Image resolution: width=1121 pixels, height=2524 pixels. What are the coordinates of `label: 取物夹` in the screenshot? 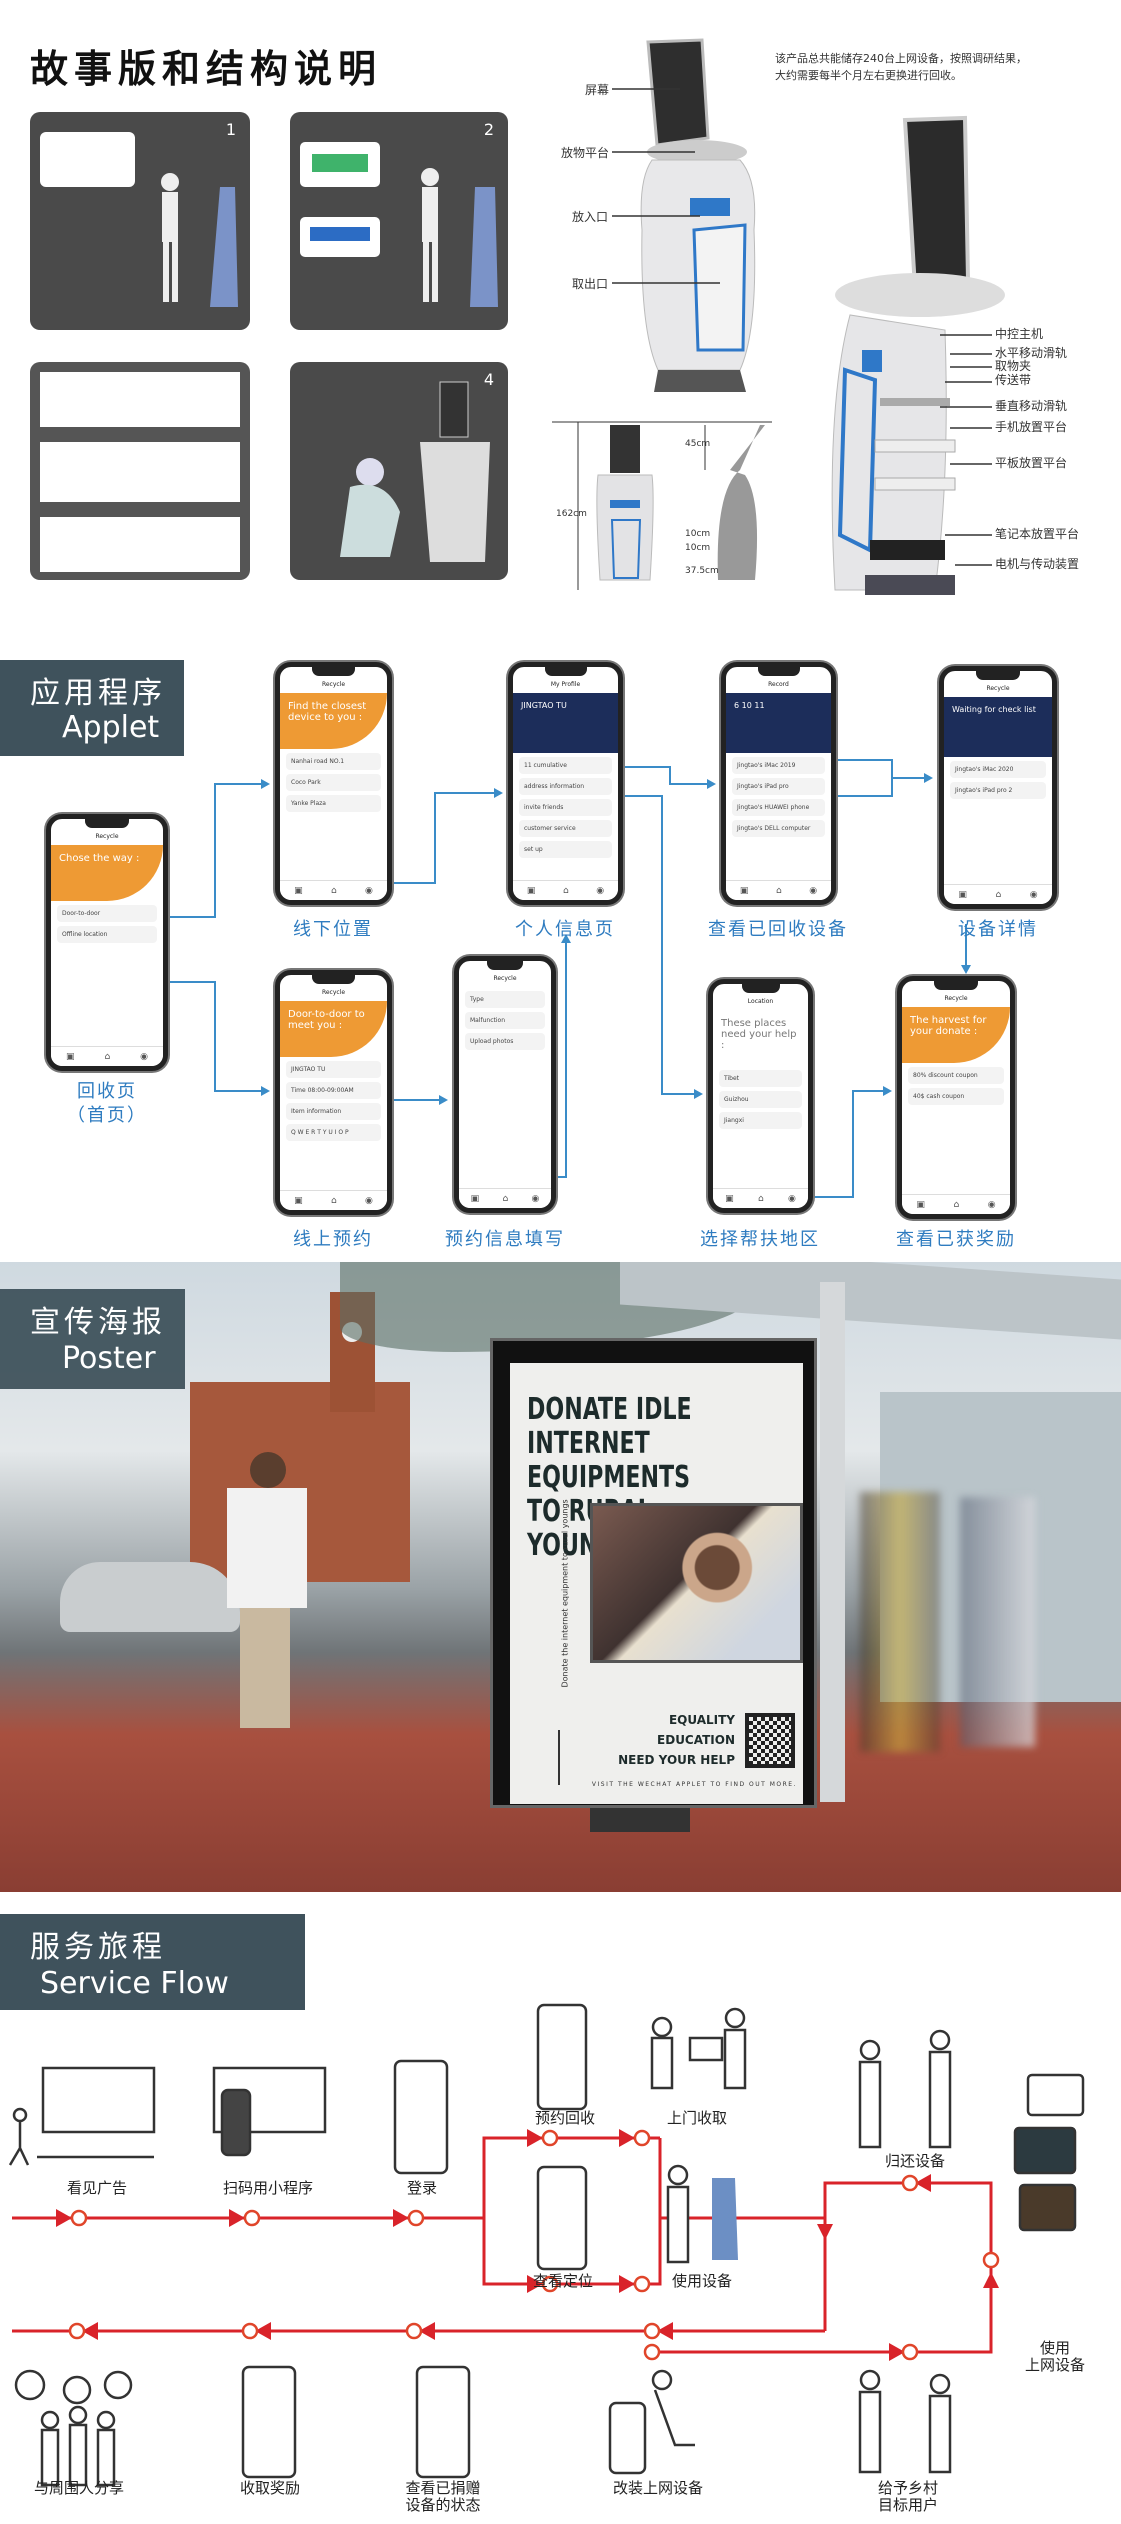 It's located at (1013, 366).